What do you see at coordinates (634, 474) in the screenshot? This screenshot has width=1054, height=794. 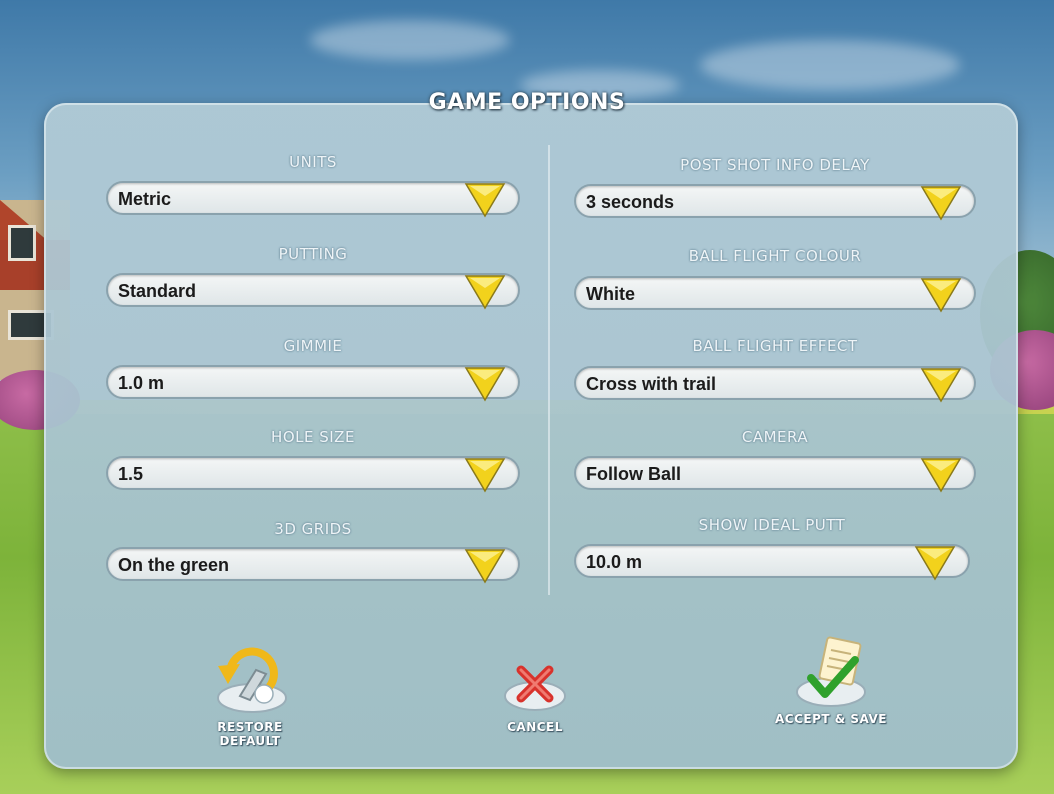 I see `camera-value: Follow Ball` at bounding box center [634, 474].